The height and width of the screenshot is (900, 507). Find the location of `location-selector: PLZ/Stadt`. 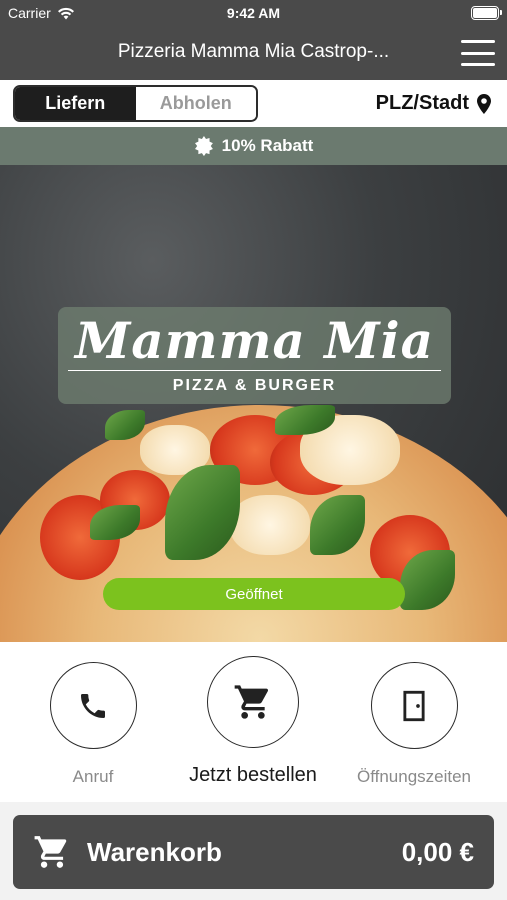

location-selector: PLZ/Stadt is located at coordinates (433, 103).